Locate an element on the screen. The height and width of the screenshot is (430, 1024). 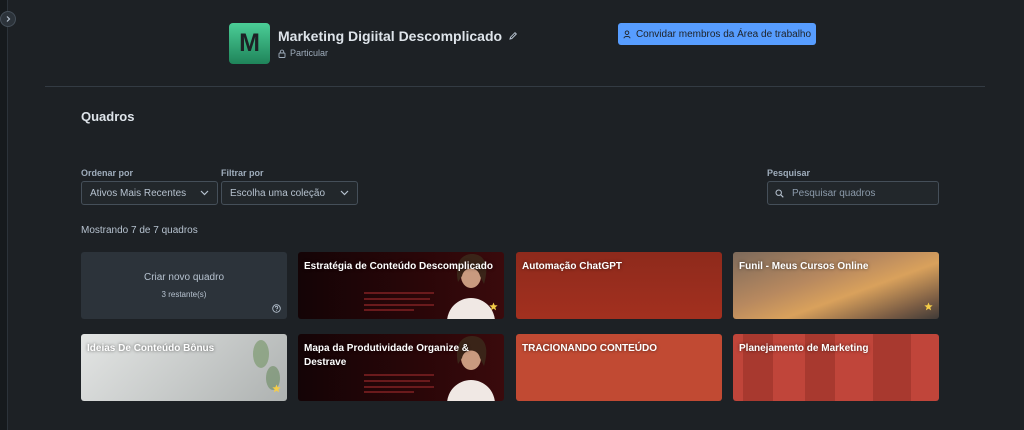
board-title: TRACIONANDO CONTEÚDO is located at coordinates (589, 348).